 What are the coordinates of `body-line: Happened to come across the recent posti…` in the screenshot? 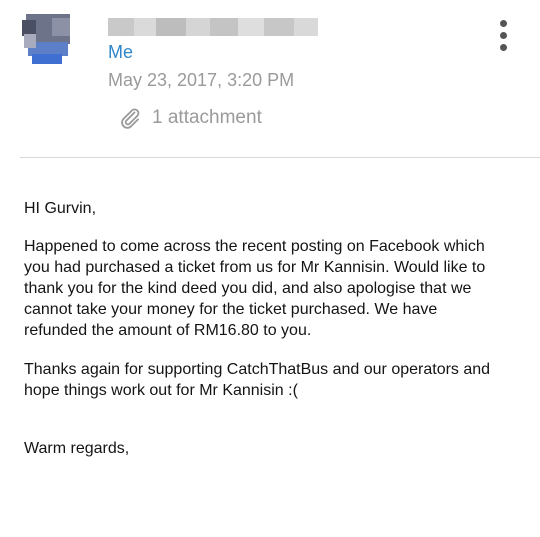 It's located at (254, 246).